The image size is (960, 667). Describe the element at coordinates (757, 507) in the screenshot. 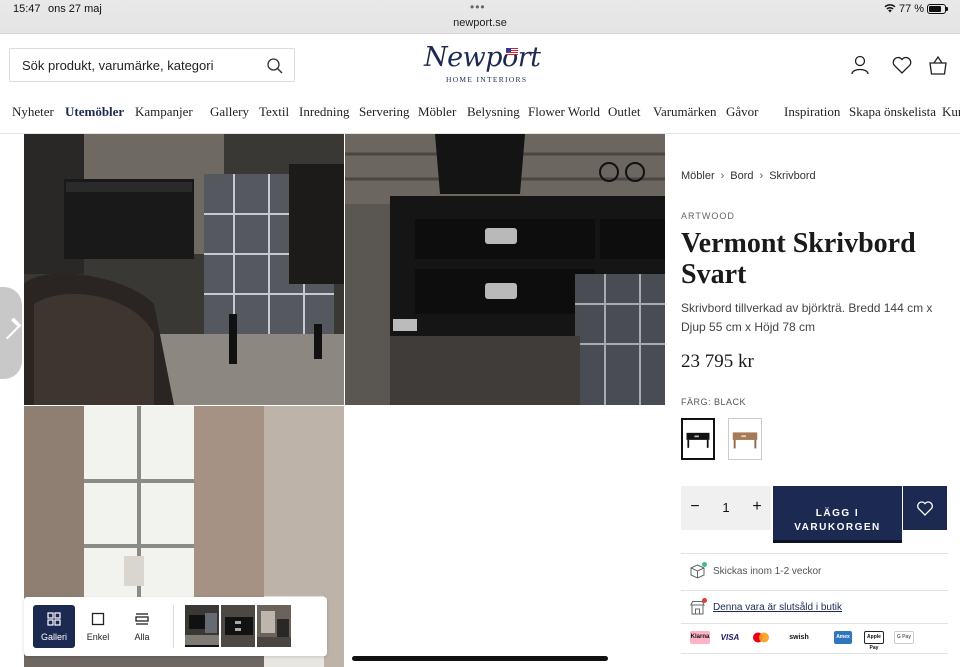

I see `quantity-increase-button: +` at that location.